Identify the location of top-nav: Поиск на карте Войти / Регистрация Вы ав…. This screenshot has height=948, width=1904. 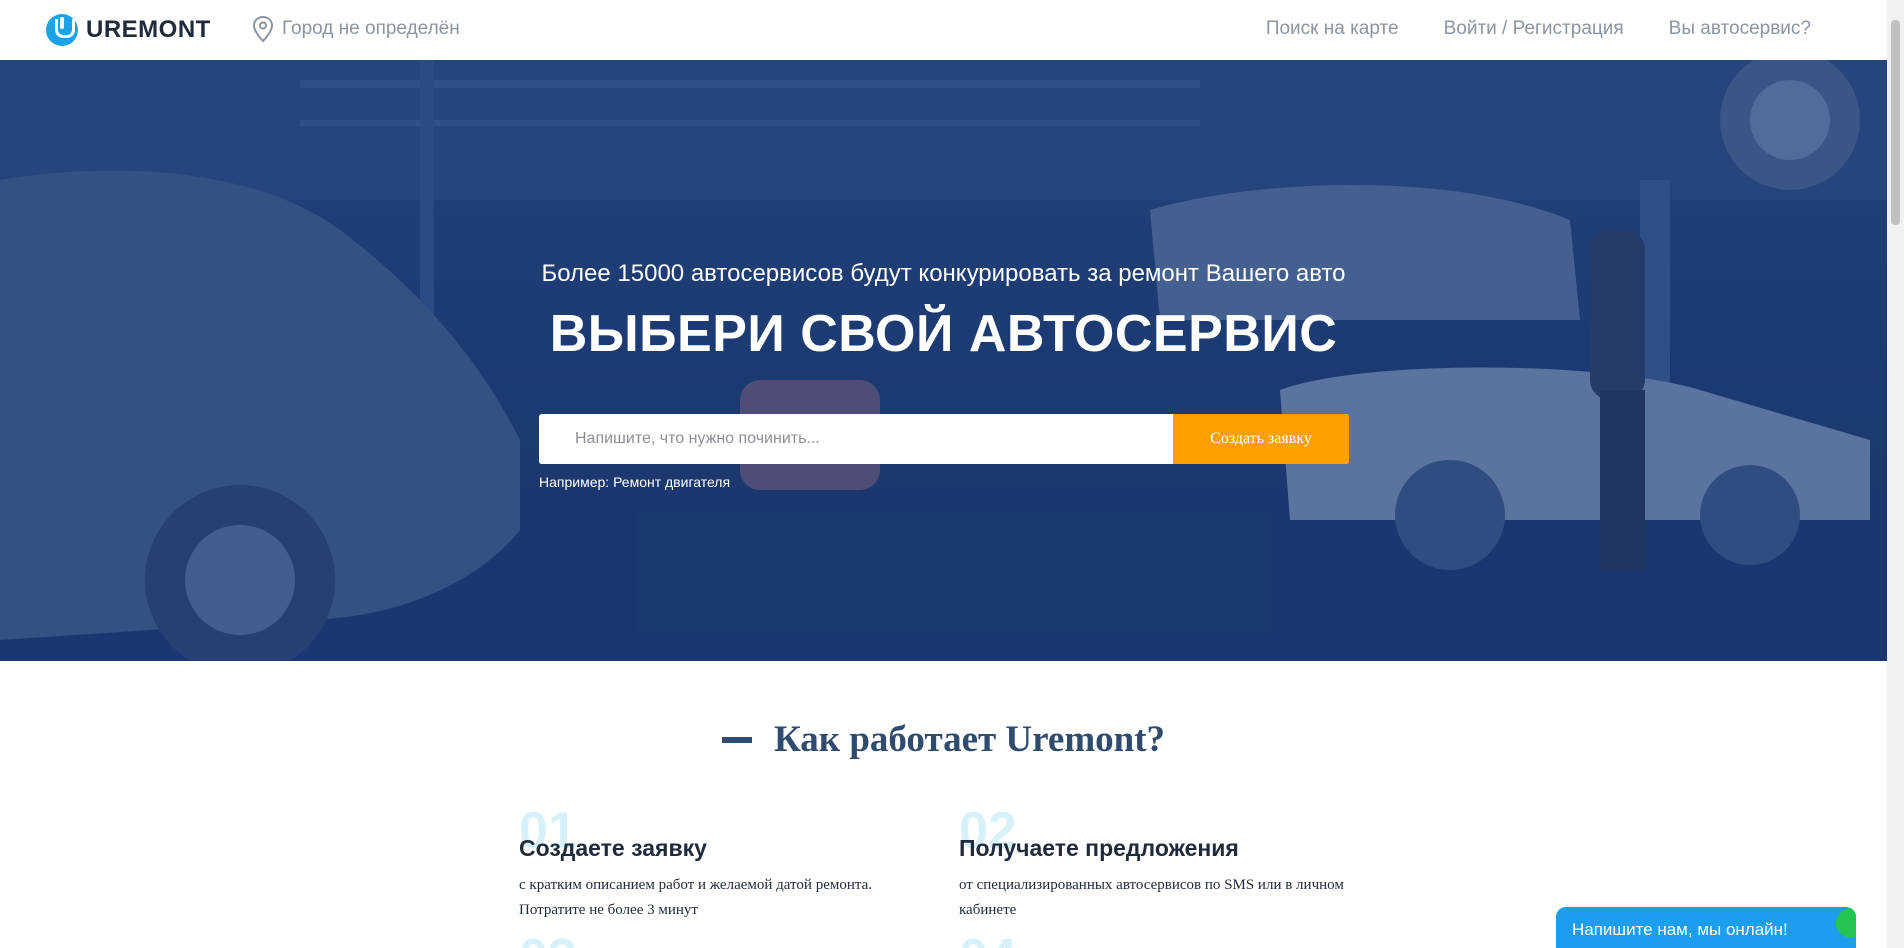
(1538, 29).